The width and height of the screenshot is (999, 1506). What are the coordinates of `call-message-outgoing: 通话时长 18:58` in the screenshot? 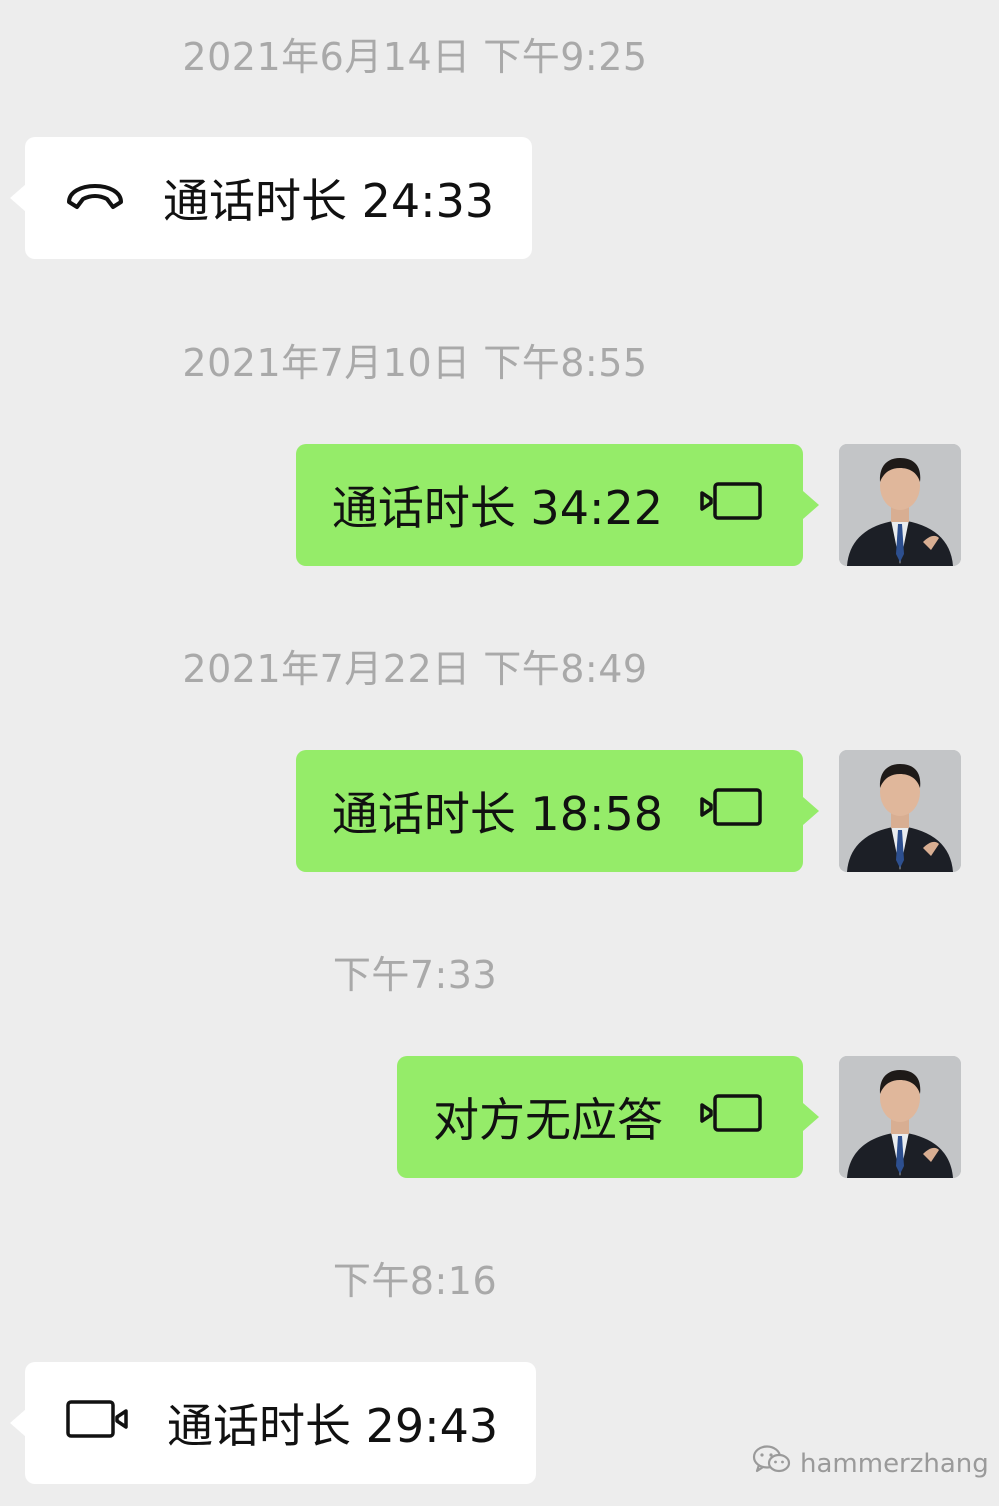 It's located at (557, 811).